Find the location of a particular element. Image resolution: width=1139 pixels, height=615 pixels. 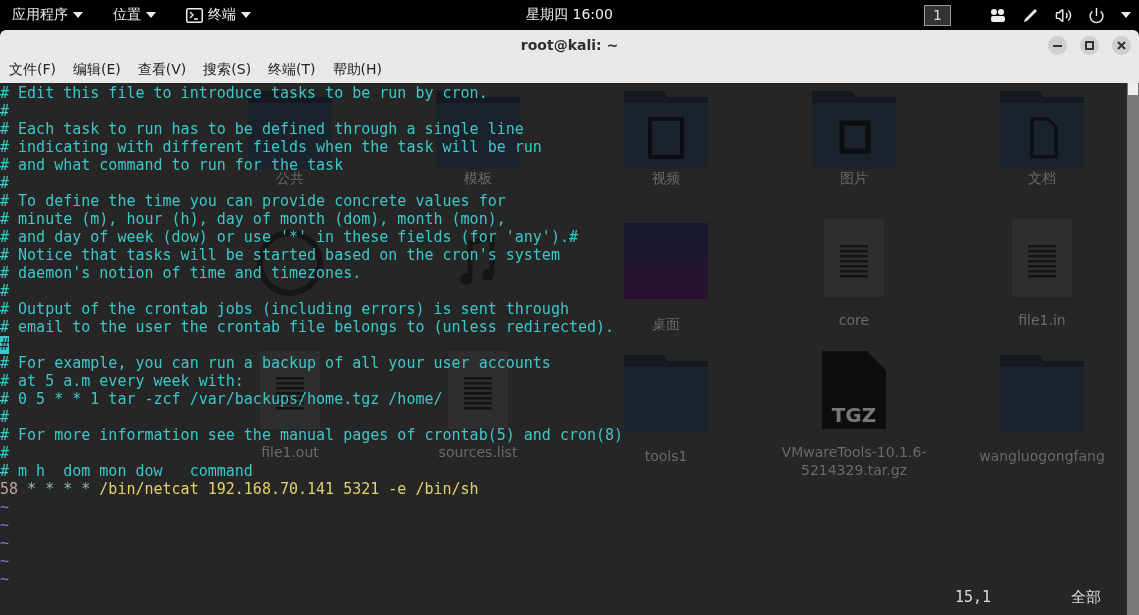

menu-item: 搜索(S) is located at coordinates (227, 70).